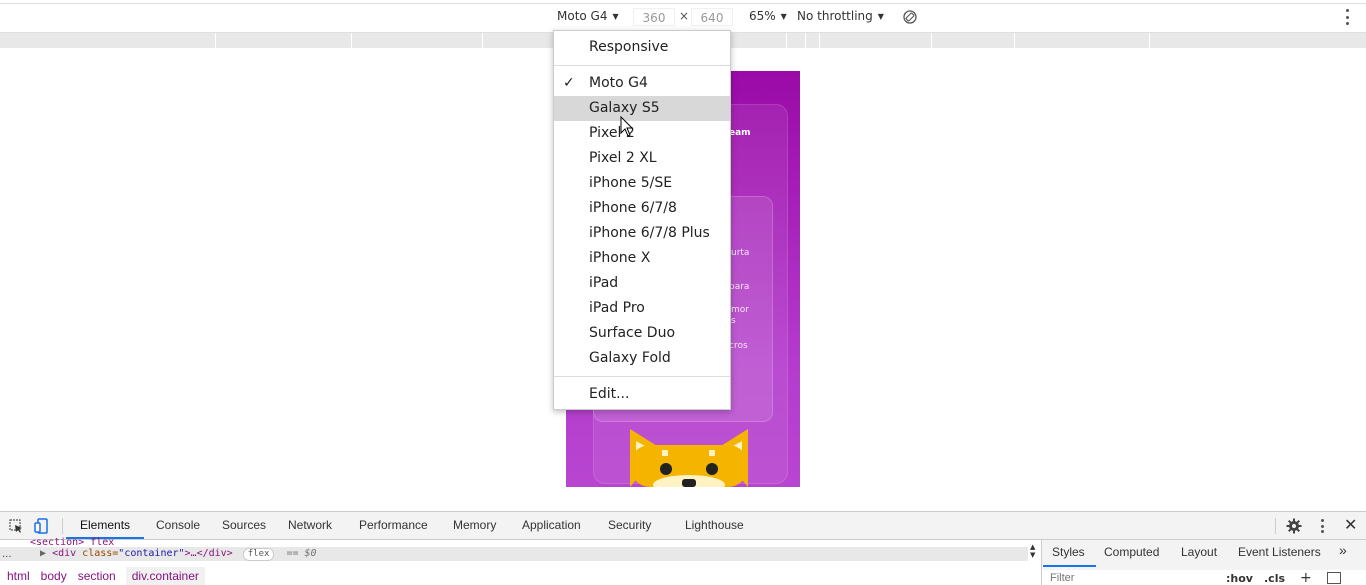 The width and height of the screenshot is (1366, 585). Describe the element at coordinates (642, 47) in the screenshot. I see `menu-item-responsive: Responsive` at that location.